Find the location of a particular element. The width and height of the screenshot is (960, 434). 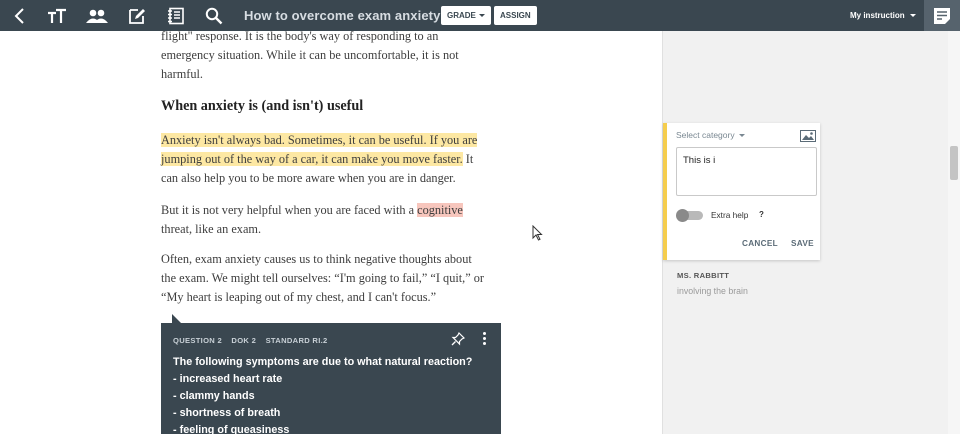

text-size-icon is located at coordinates (57, 15).